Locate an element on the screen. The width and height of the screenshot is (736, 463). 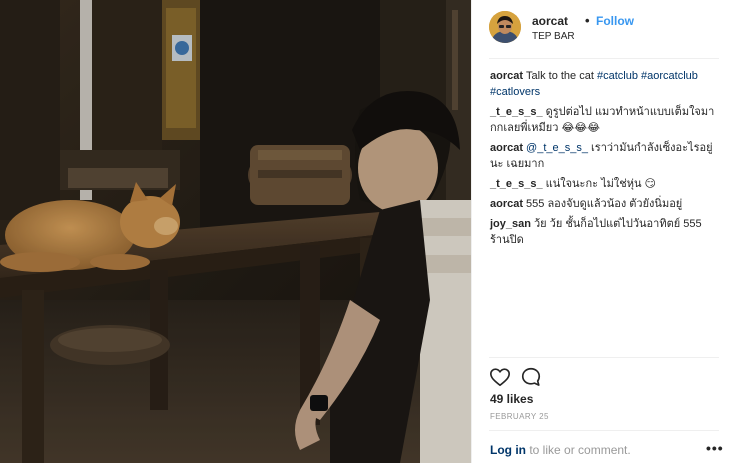
avatar is located at coordinates (505, 27).